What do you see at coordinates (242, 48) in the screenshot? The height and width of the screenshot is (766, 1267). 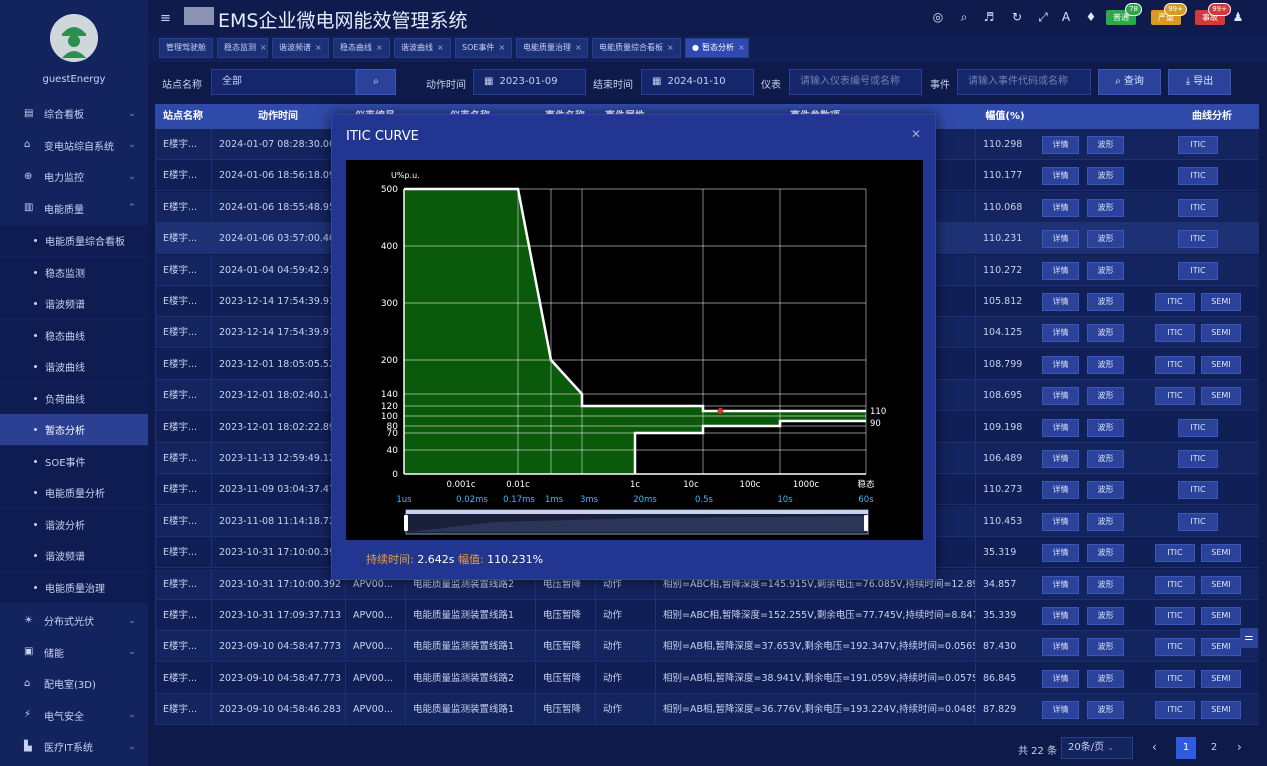 I see `tab-1: 稳态监测 ×` at bounding box center [242, 48].